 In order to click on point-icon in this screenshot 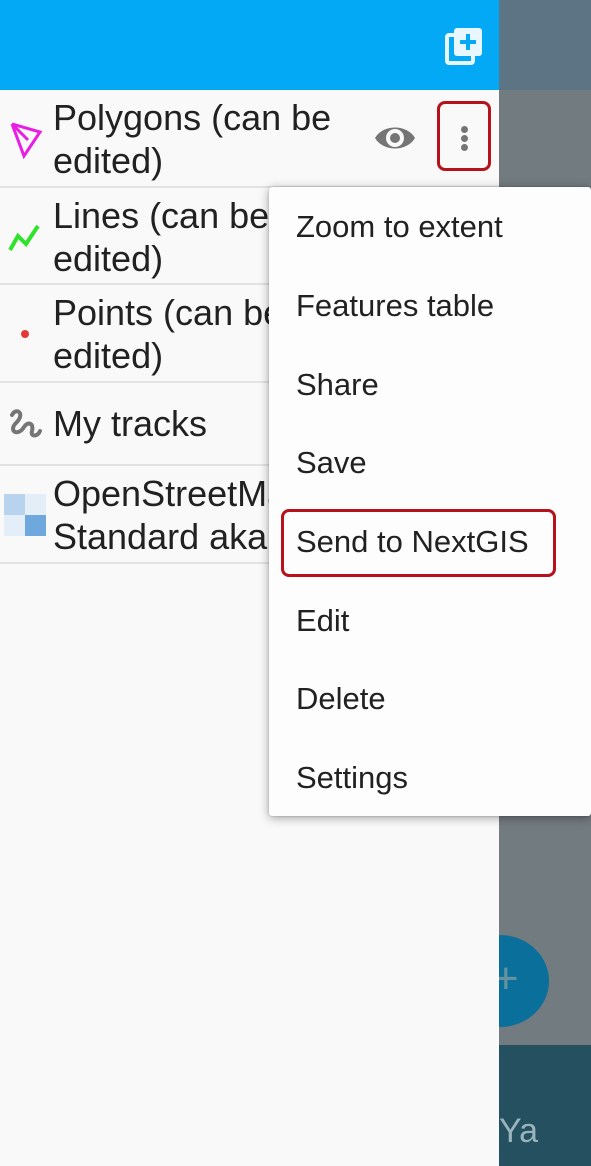, I will do `click(25, 334)`.